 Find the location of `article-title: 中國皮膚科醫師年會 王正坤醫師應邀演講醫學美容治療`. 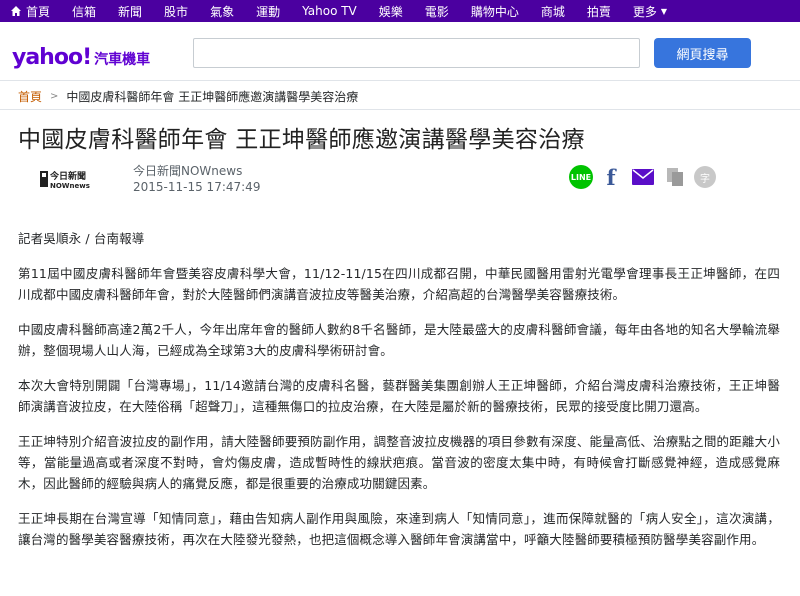

article-title: 中國皮膚科醫師年會 王正坤醫師應邀演講醫學美容治療 is located at coordinates (301, 140).